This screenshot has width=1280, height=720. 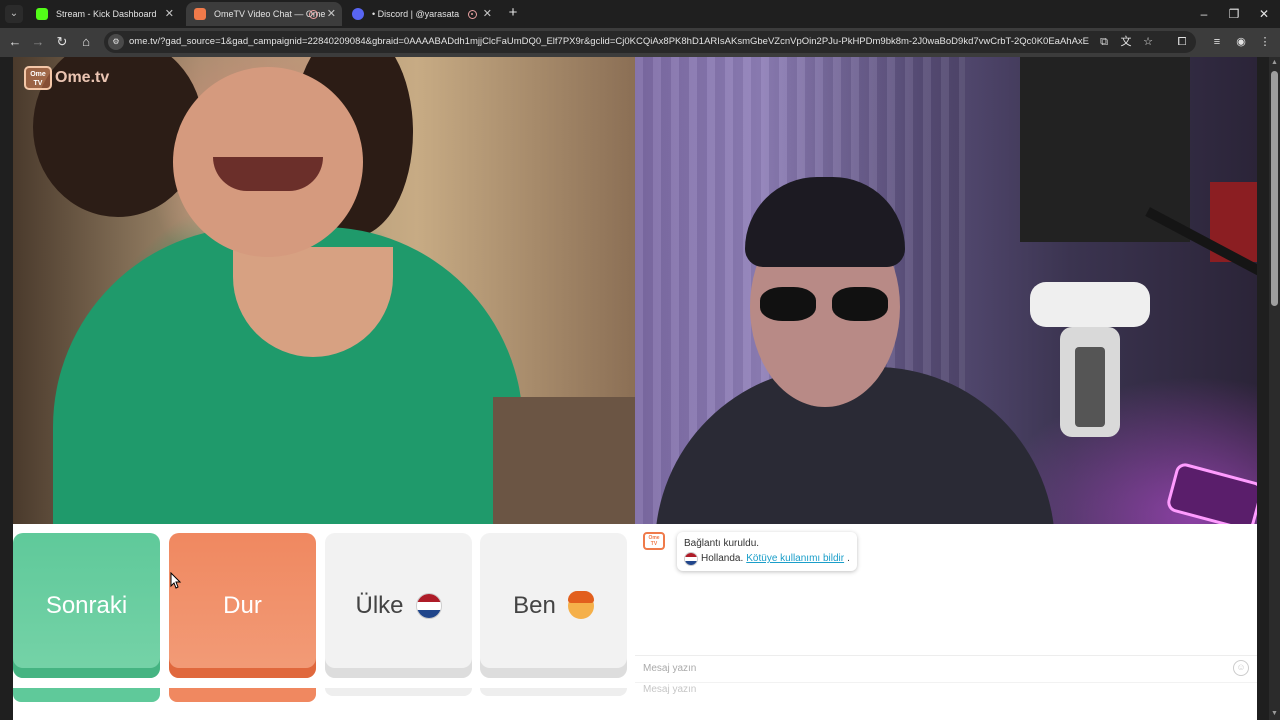 What do you see at coordinates (200, 14) in the screenshot?
I see `ometv-favicon-icon` at bounding box center [200, 14].